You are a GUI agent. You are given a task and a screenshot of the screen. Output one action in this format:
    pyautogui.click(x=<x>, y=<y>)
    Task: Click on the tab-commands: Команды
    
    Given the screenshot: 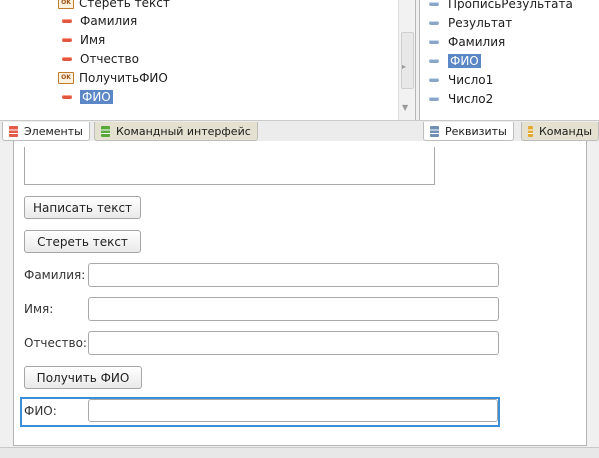 What is the action you would take?
    pyautogui.click(x=560, y=131)
    